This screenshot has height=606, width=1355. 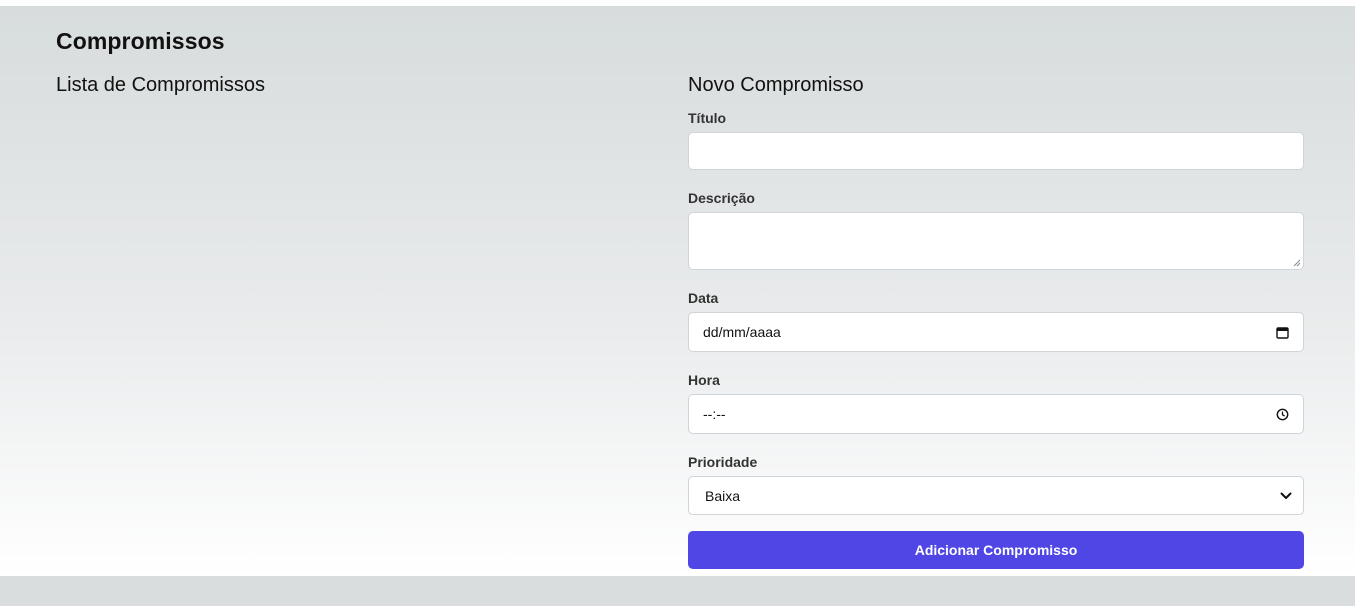 I want to click on priority-label: Prioridade, so click(x=723, y=462).